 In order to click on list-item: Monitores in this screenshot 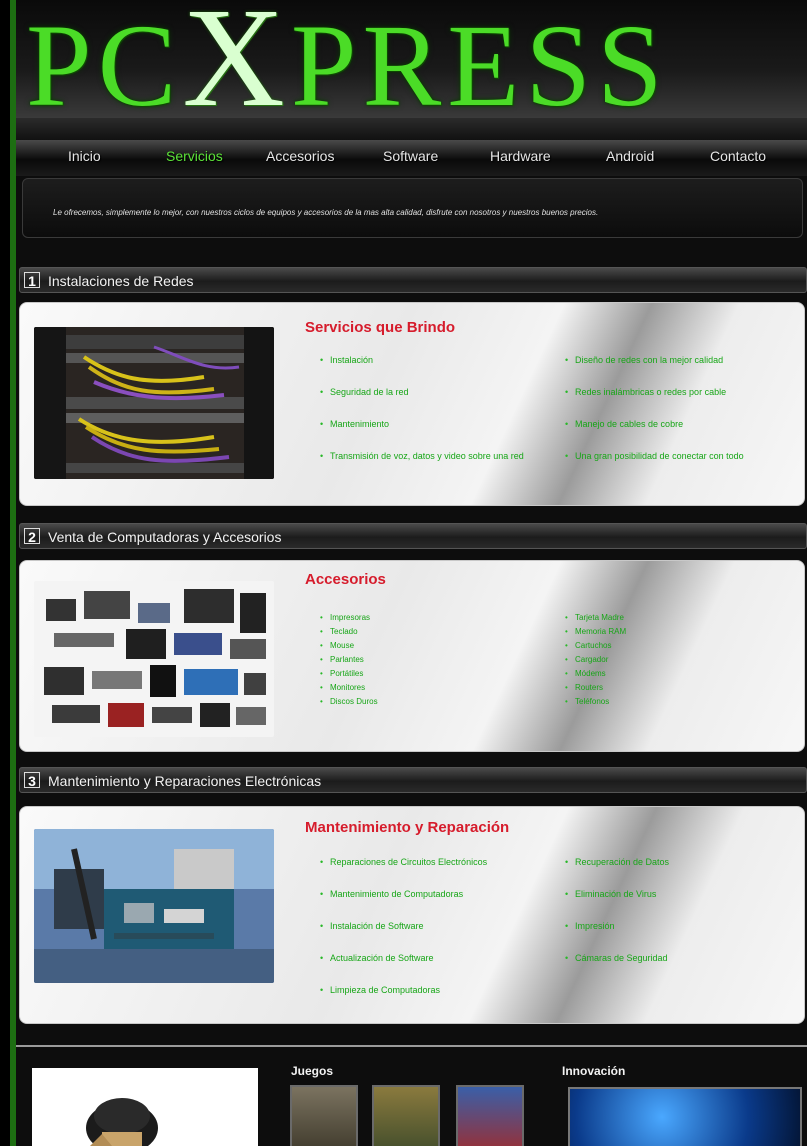, I will do `click(342, 687)`.